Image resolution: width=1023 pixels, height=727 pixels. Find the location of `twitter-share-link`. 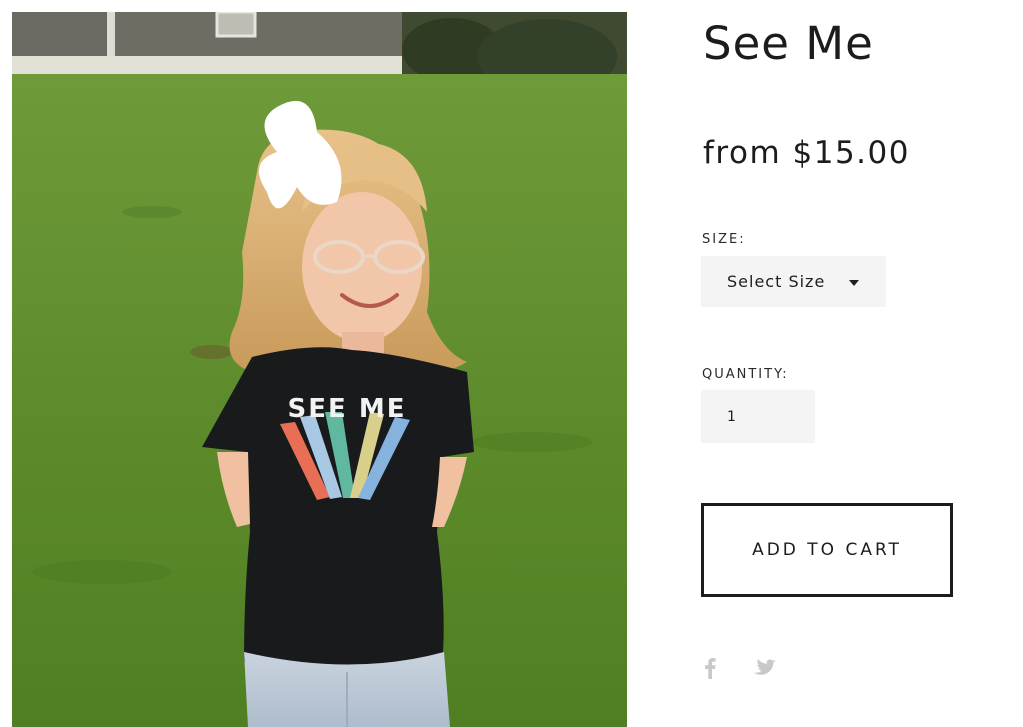

twitter-share-link is located at coordinates (764, 668).